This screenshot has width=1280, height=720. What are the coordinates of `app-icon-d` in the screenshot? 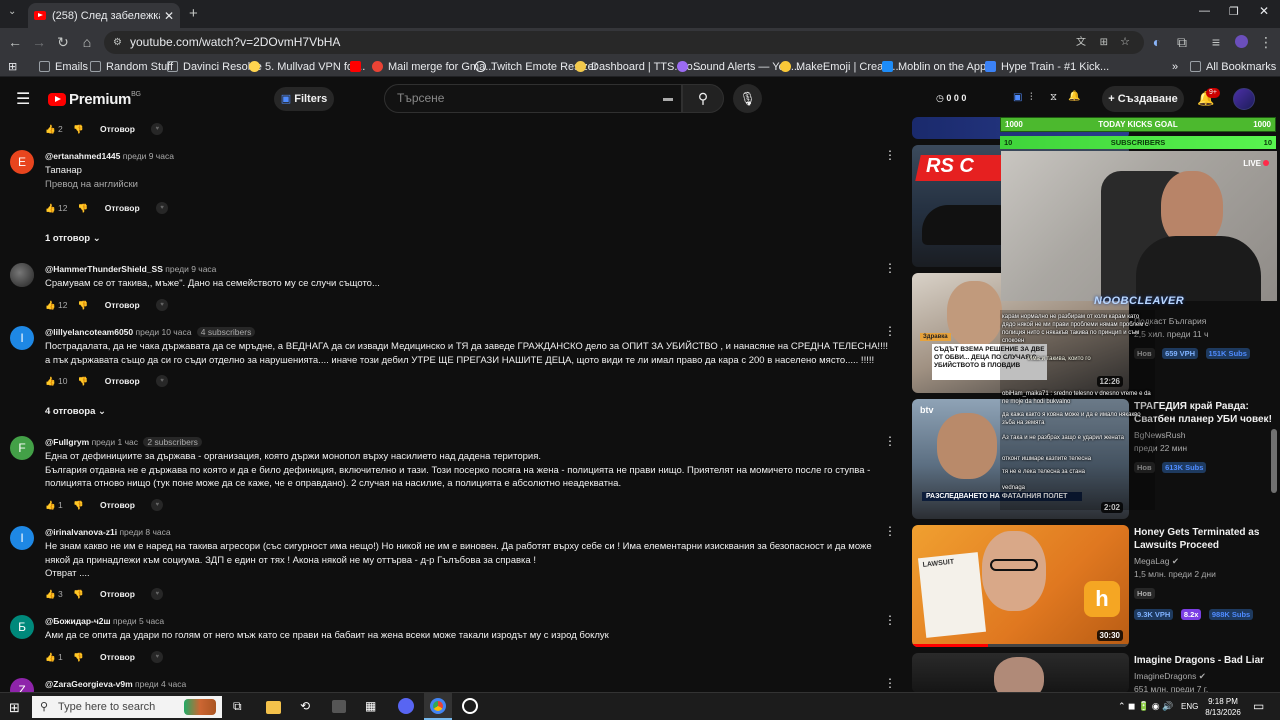 It's located at (470, 706).